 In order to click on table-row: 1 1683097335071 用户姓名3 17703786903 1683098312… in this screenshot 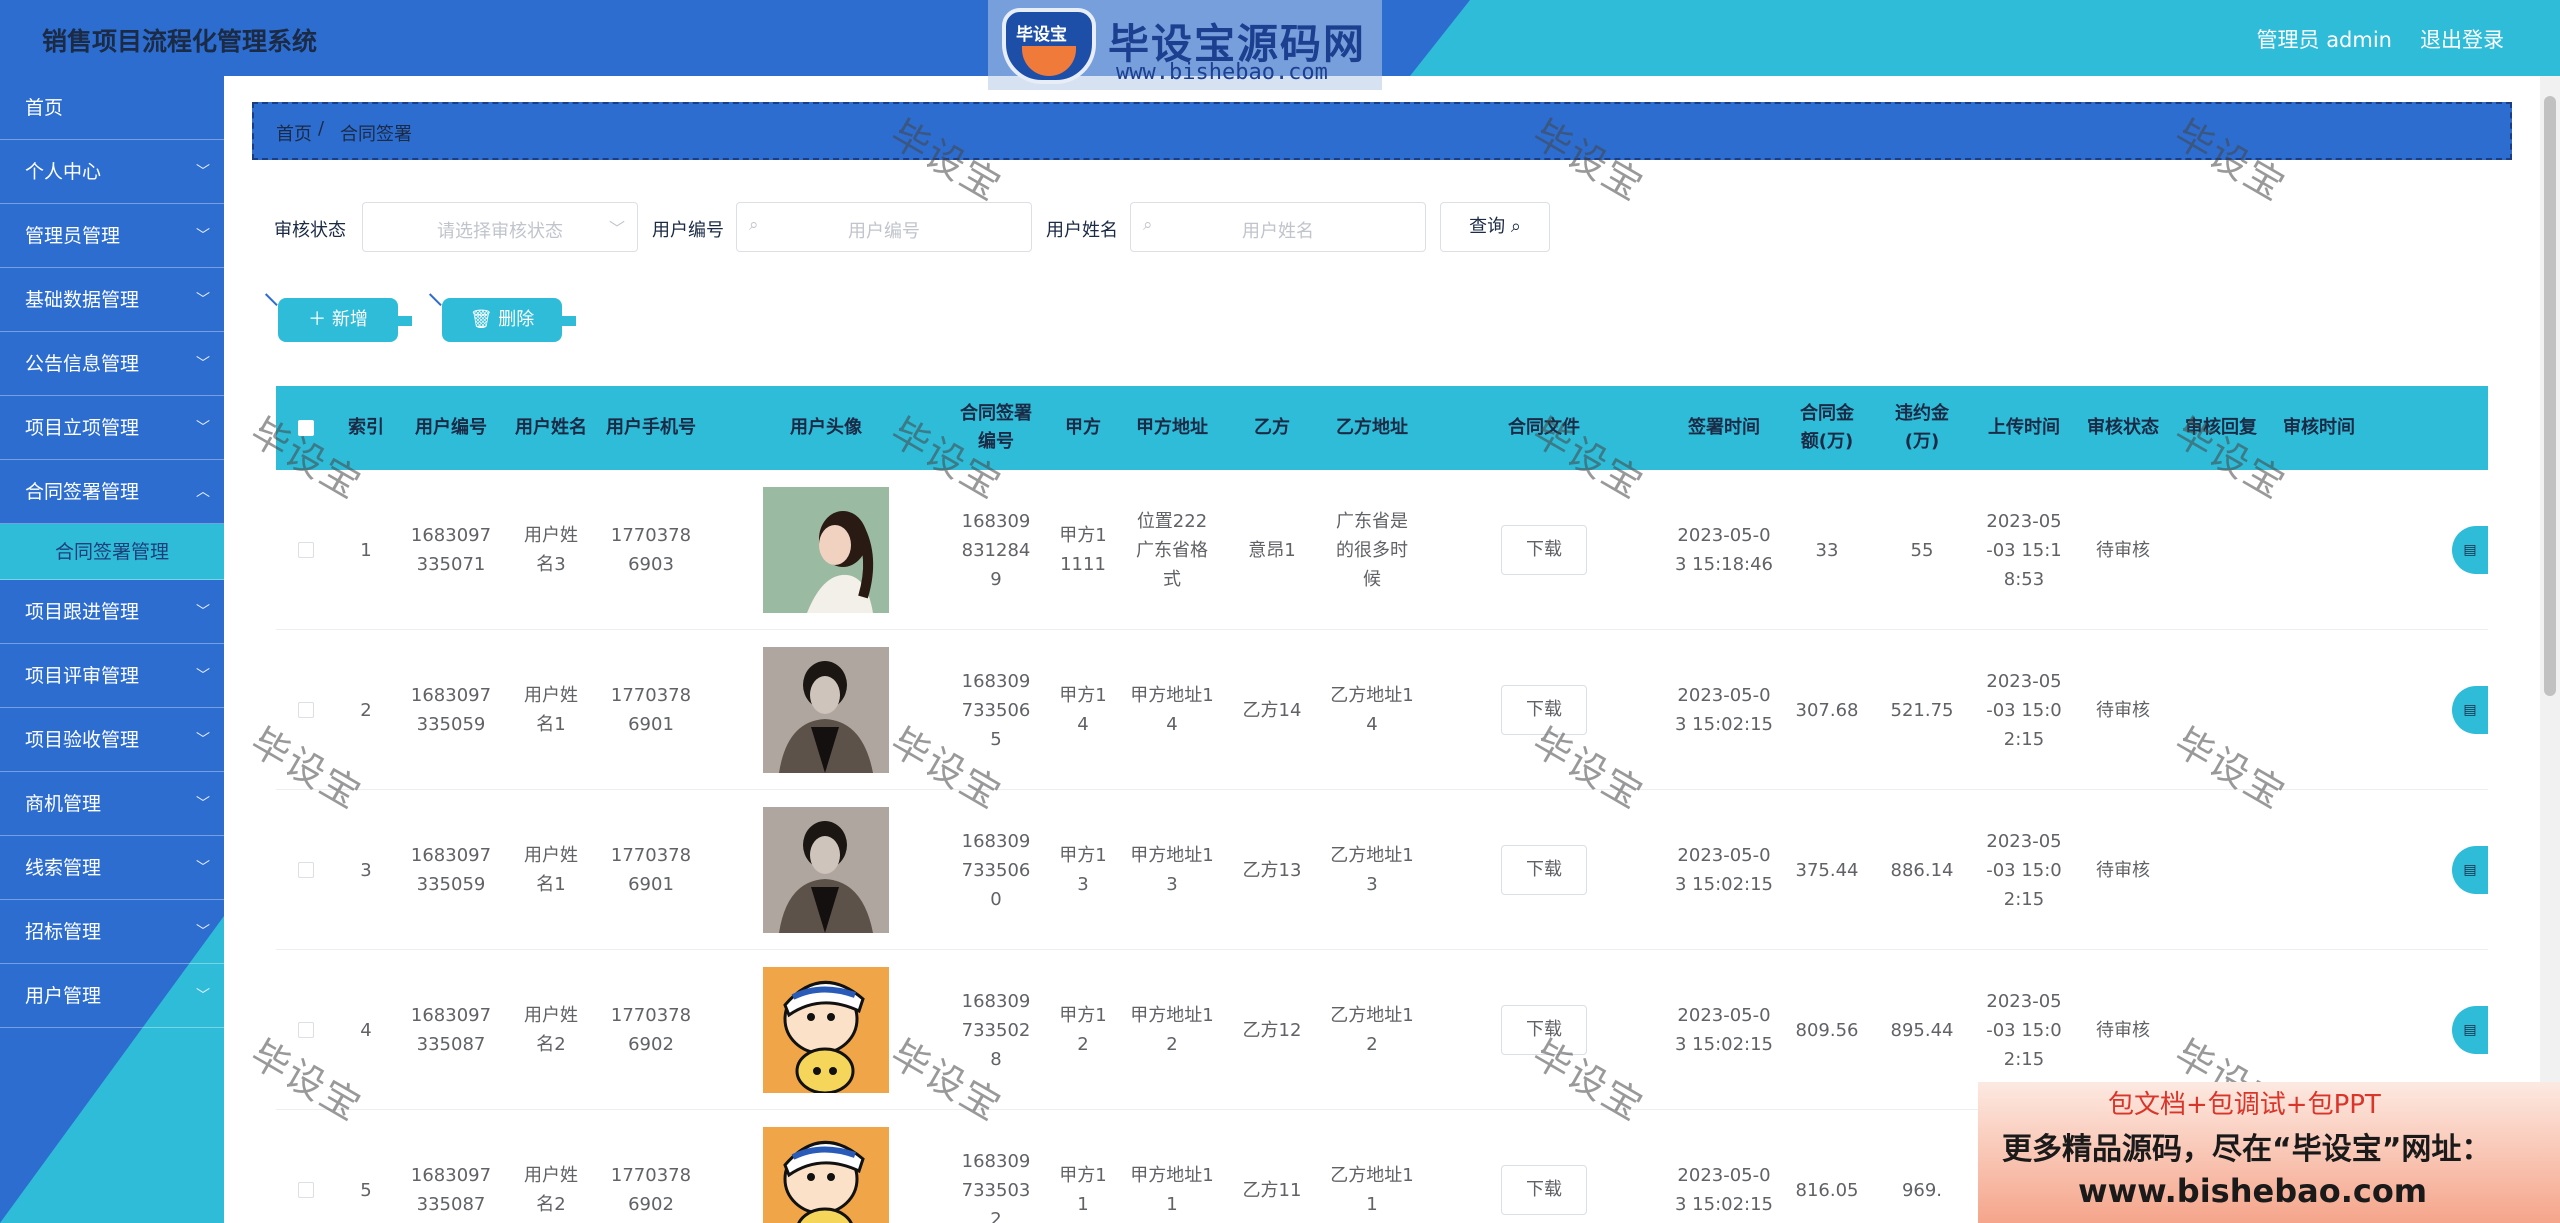, I will do `click(1382, 550)`.